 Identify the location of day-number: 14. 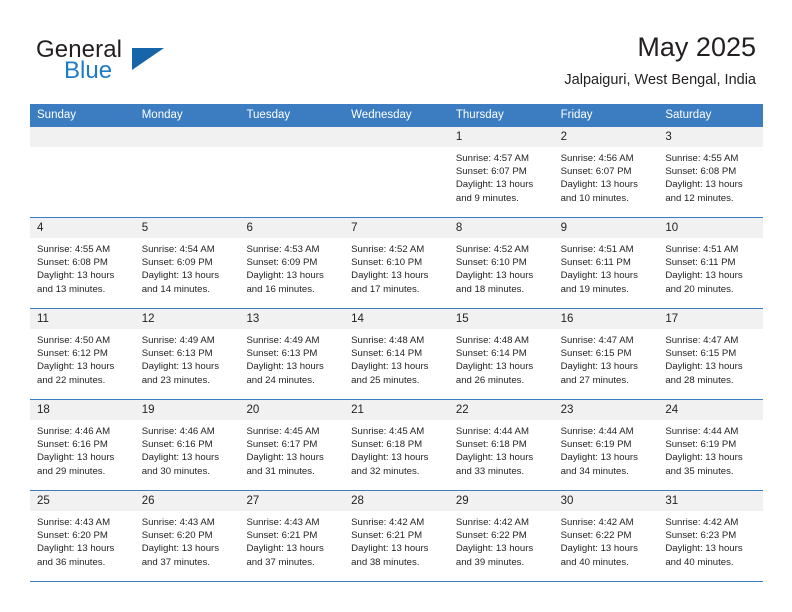
(357, 319).